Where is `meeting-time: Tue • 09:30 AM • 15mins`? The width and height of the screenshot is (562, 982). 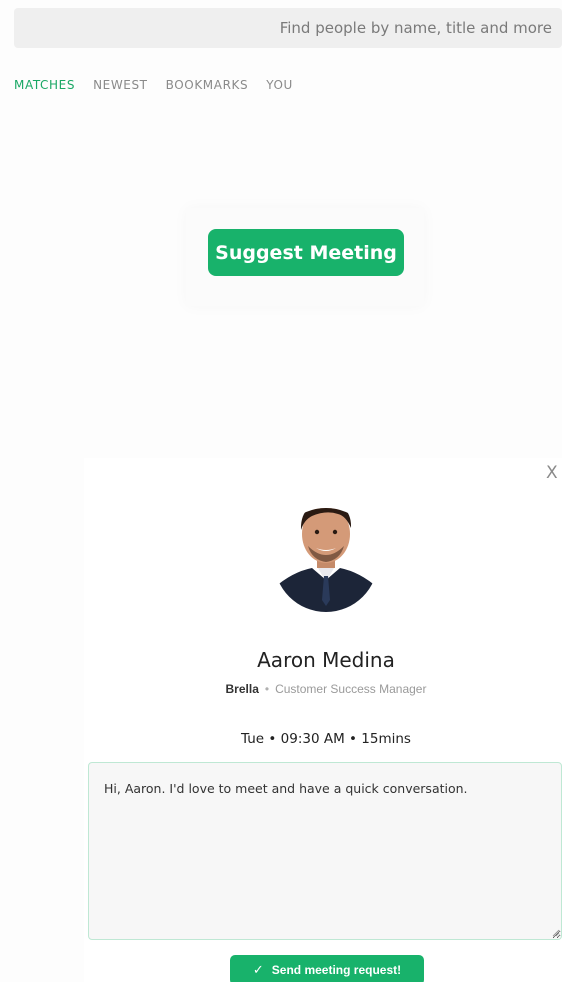
meeting-time: Tue • 09:30 AM • 15mins is located at coordinates (326, 739).